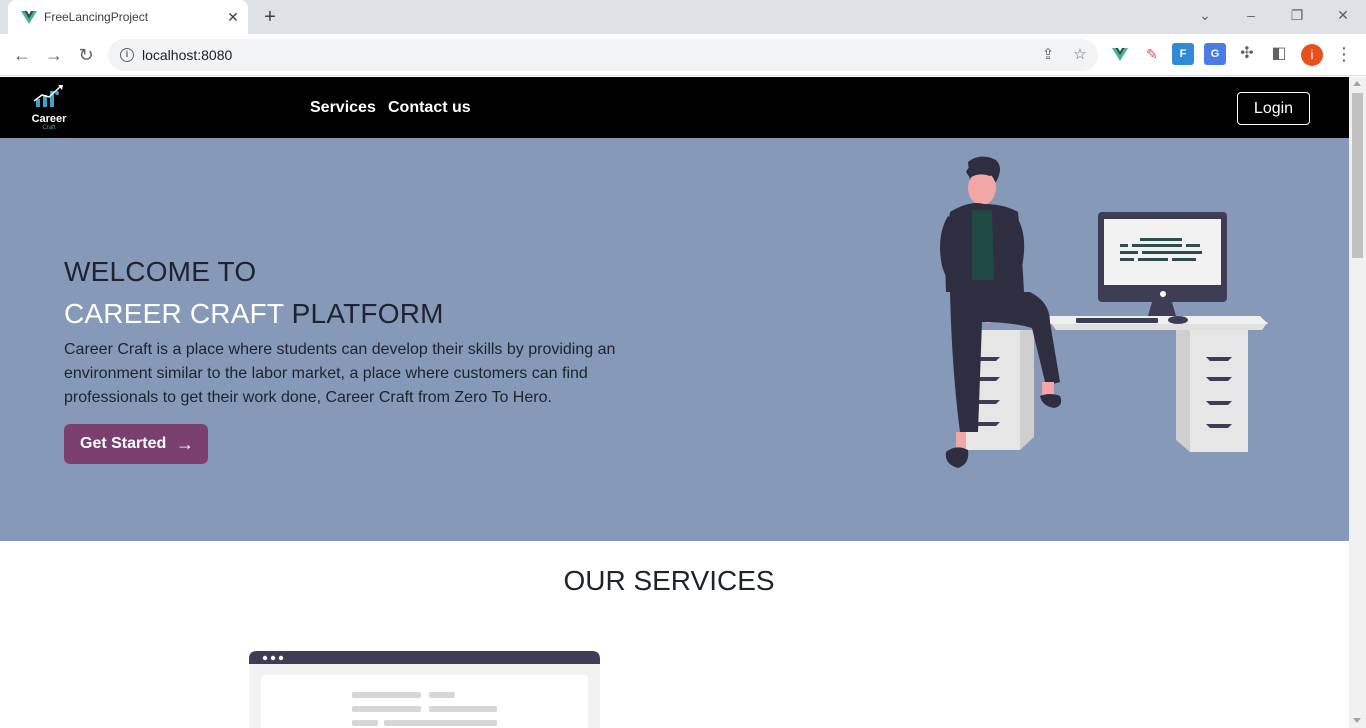  What do you see at coordinates (1183, 54) in the screenshot?
I see `extension-f-icon: F` at bounding box center [1183, 54].